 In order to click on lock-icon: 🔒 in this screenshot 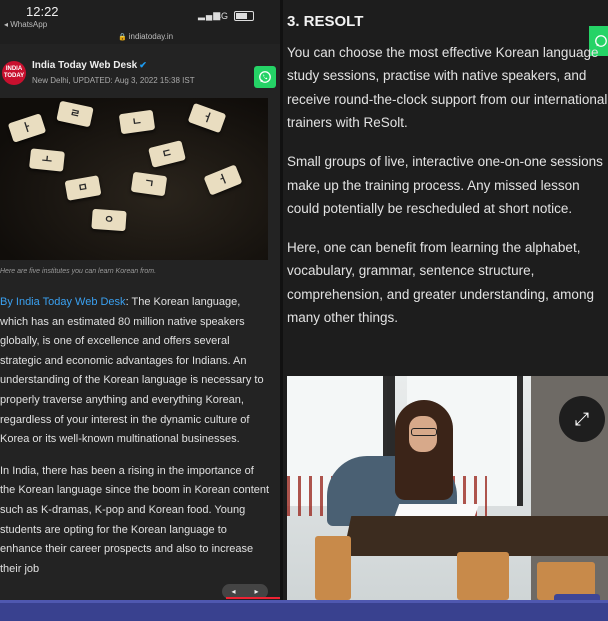, I will do `click(122, 37)`.